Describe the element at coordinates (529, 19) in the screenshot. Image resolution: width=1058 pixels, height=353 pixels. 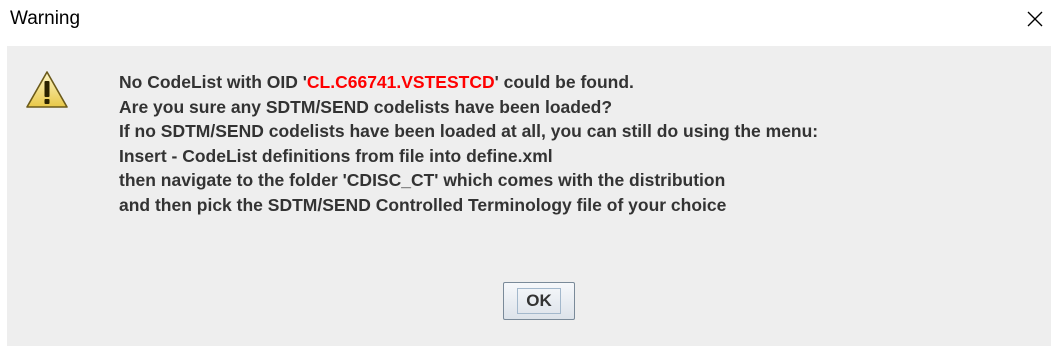
I see `title-bar: Warning` at that location.